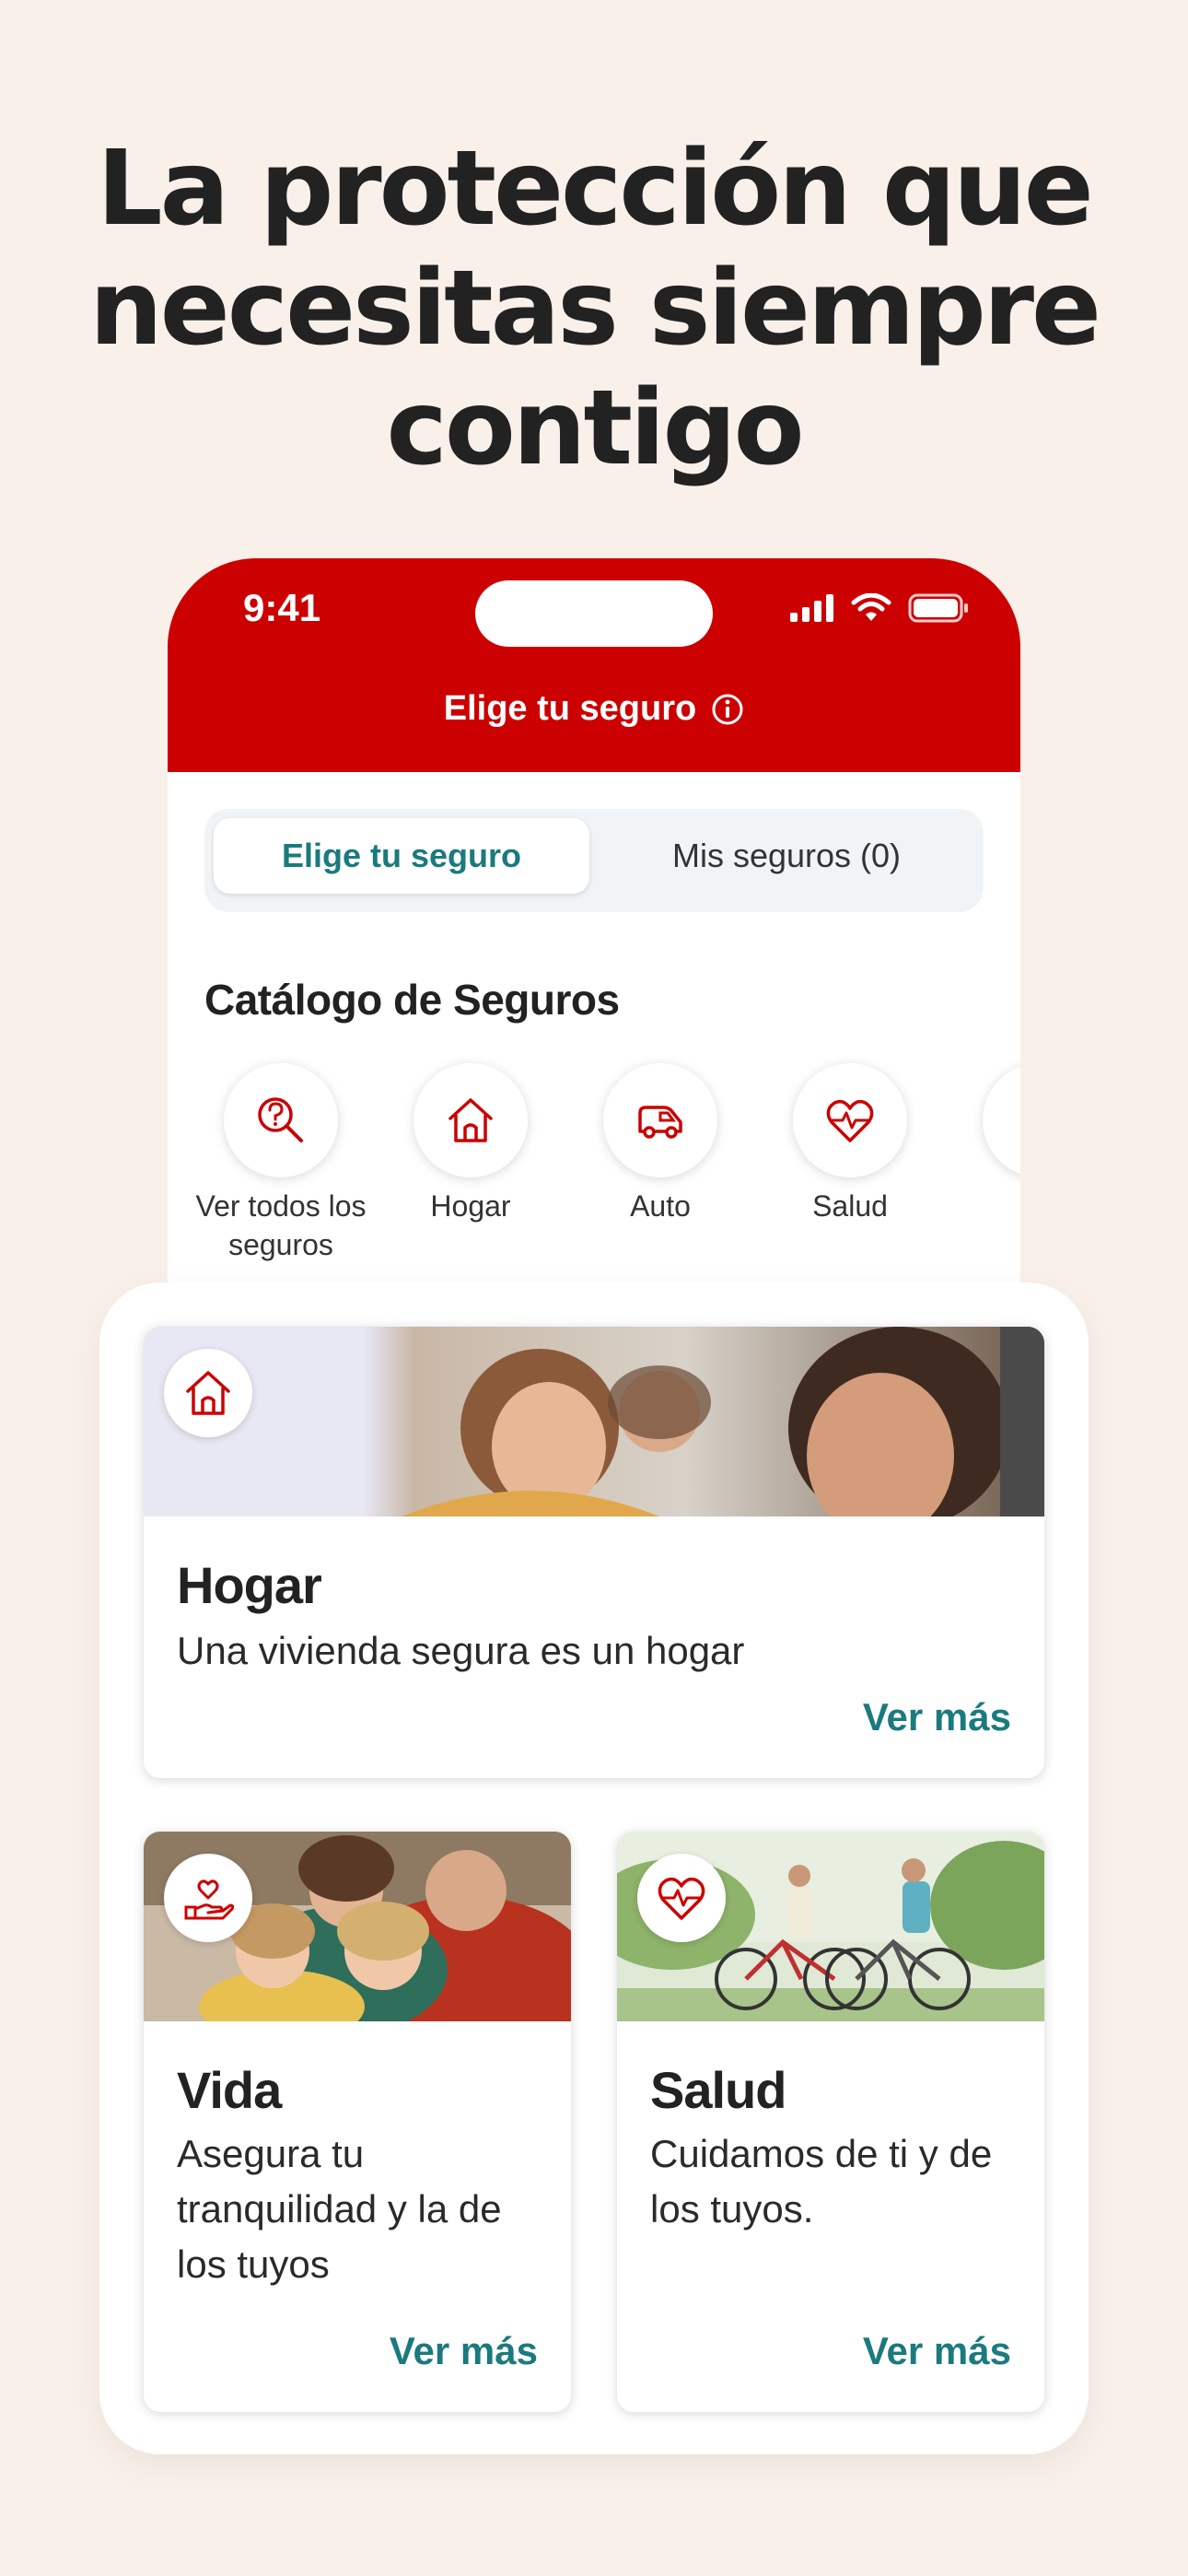 This screenshot has width=1188, height=2576. Describe the element at coordinates (660, 1206) in the screenshot. I see `catalog-item-label: Auto` at that location.